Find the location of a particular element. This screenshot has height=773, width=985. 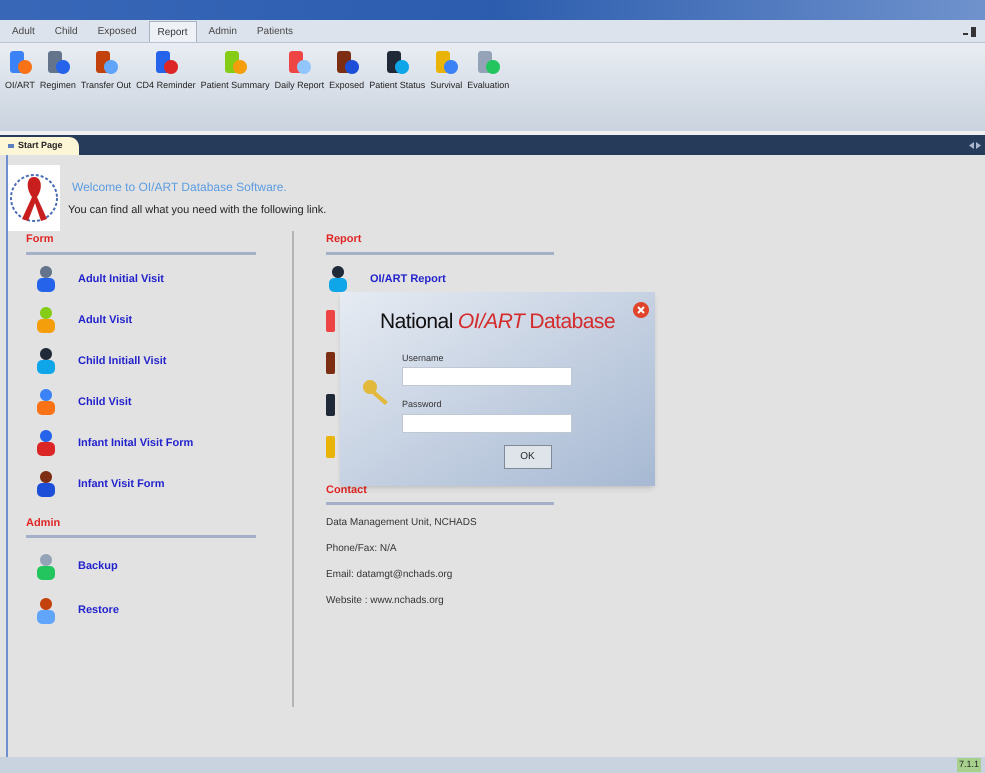

menu-tab: Child is located at coordinates (66, 31).